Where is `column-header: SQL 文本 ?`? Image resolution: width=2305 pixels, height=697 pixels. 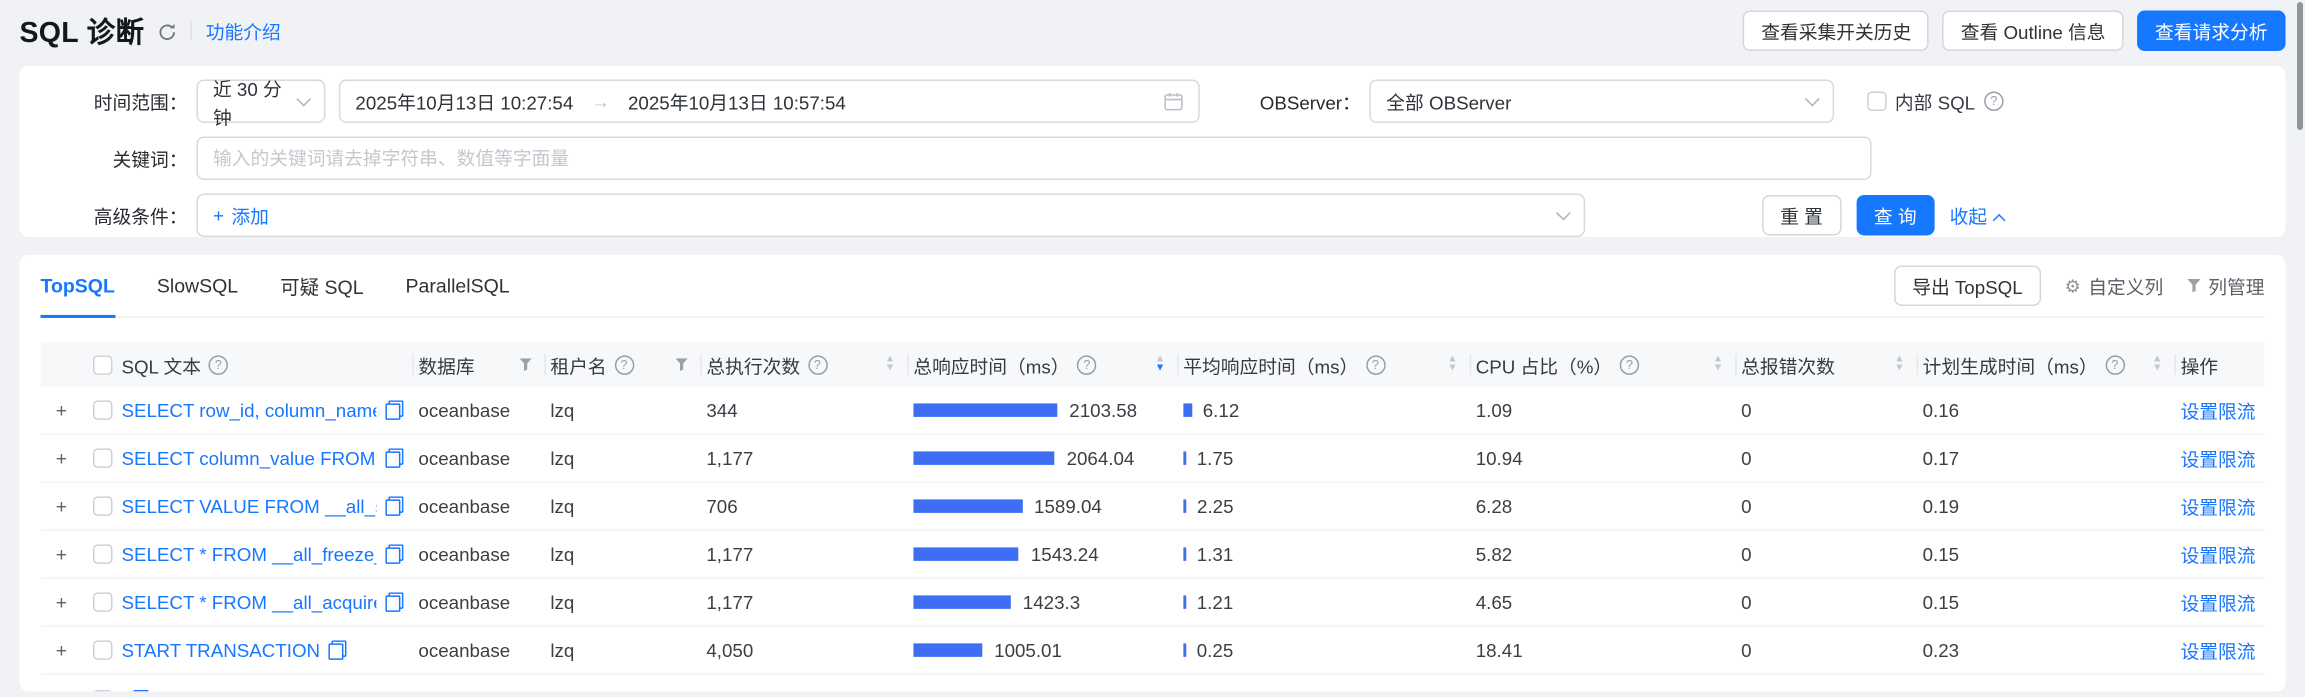 column-header: SQL 文本 ? is located at coordinates (269, 364).